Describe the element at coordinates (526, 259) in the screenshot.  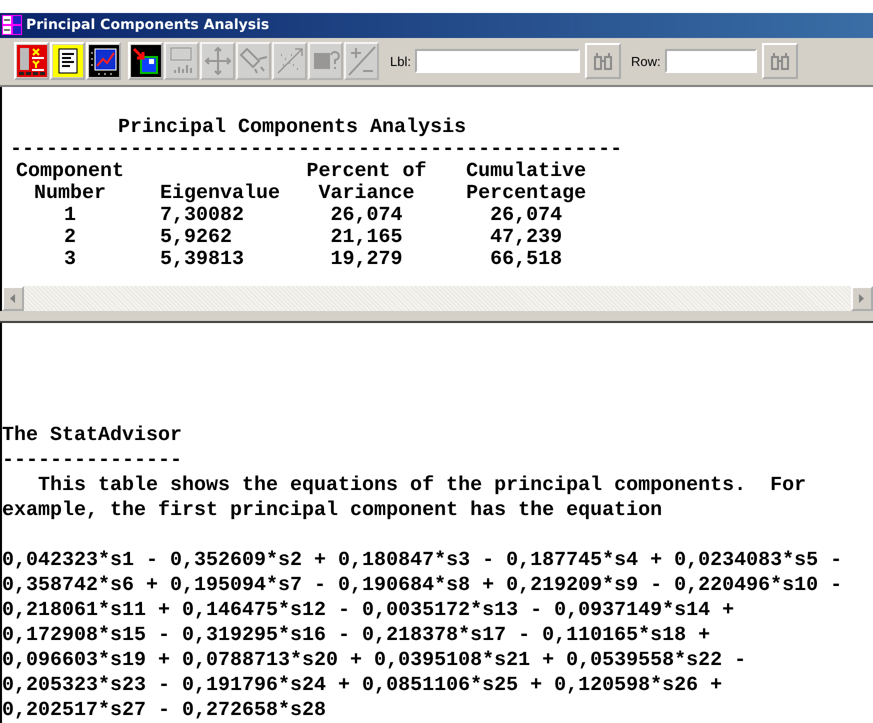
I see `table-cell-text: 66,518` at that location.